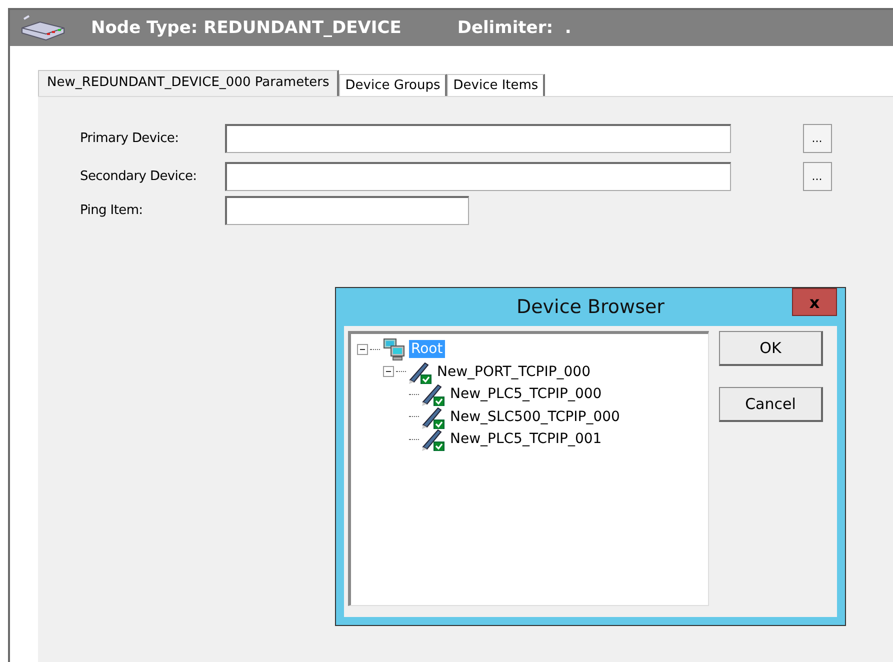  Describe the element at coordinates (189, 83) in the screenshot. I see `tab: New_REDUNDANT_DEVICE_000 Parameters` at that location.